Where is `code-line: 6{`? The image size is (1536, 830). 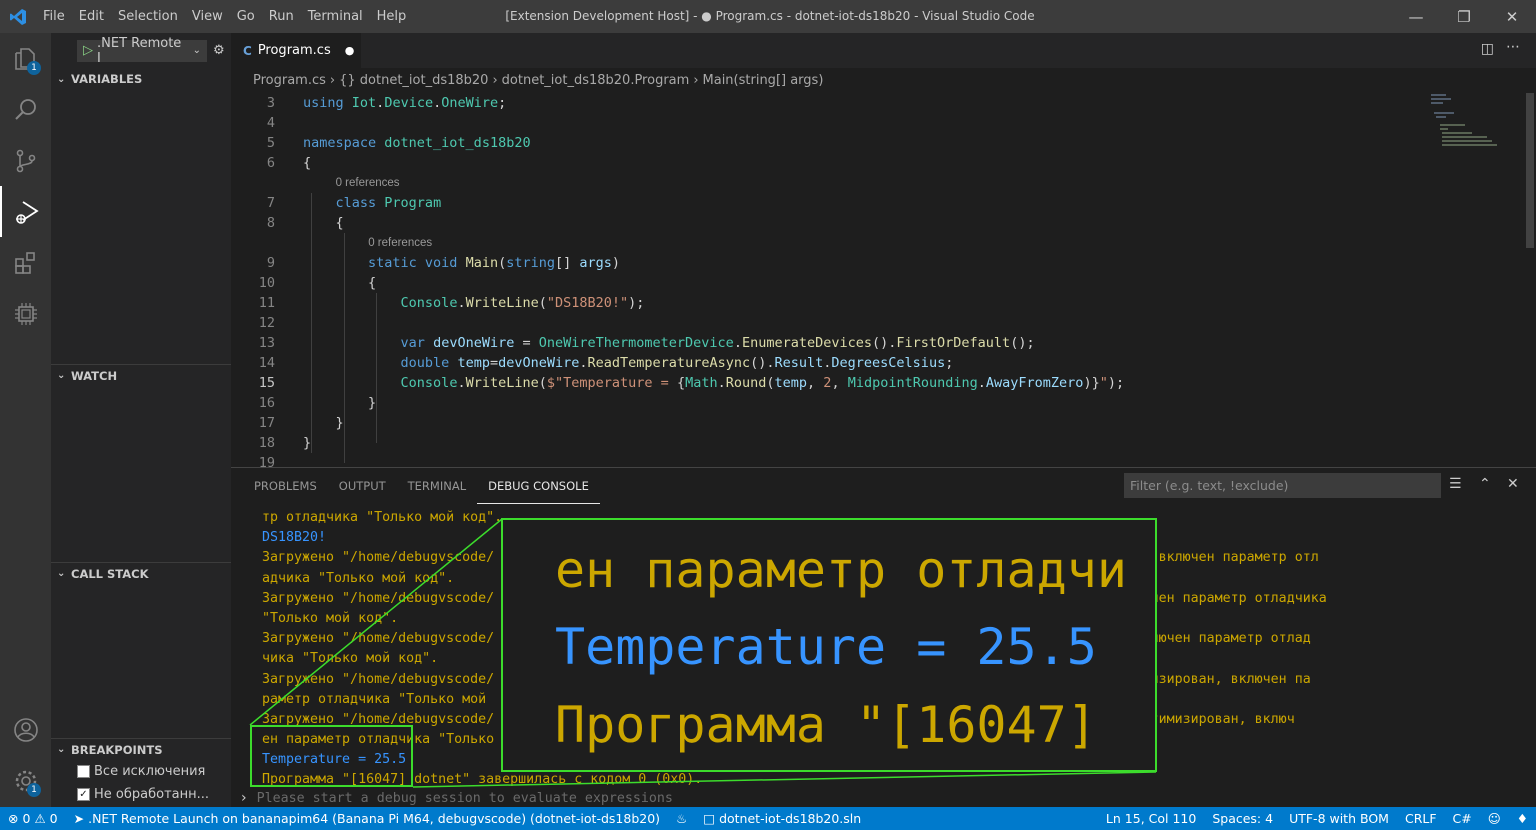
code-line: 6{ is located at coordinates (828, 163).